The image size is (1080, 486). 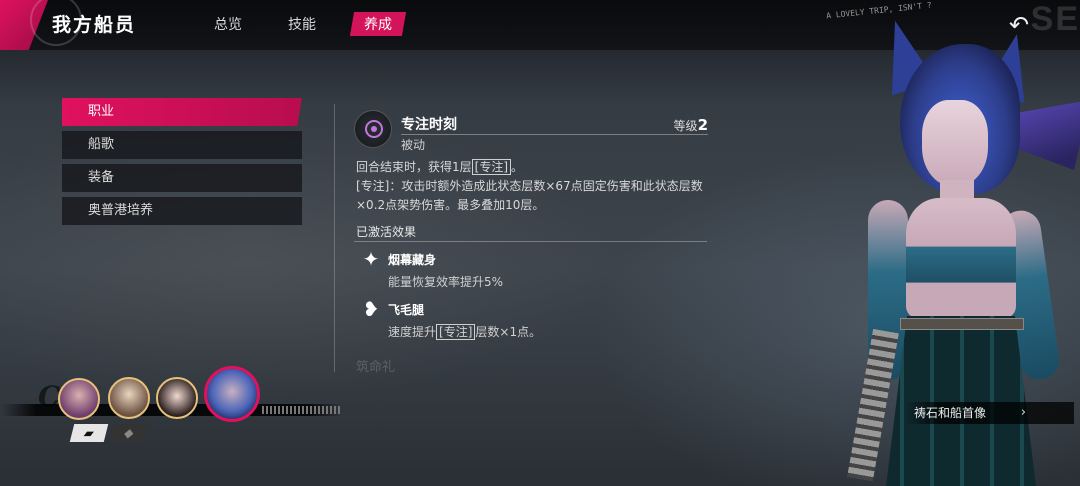 What do you see at coordinates (429, 125) in the screenshot?
I see `skill-name: 专注时刻` at bounding box center [429, 125].